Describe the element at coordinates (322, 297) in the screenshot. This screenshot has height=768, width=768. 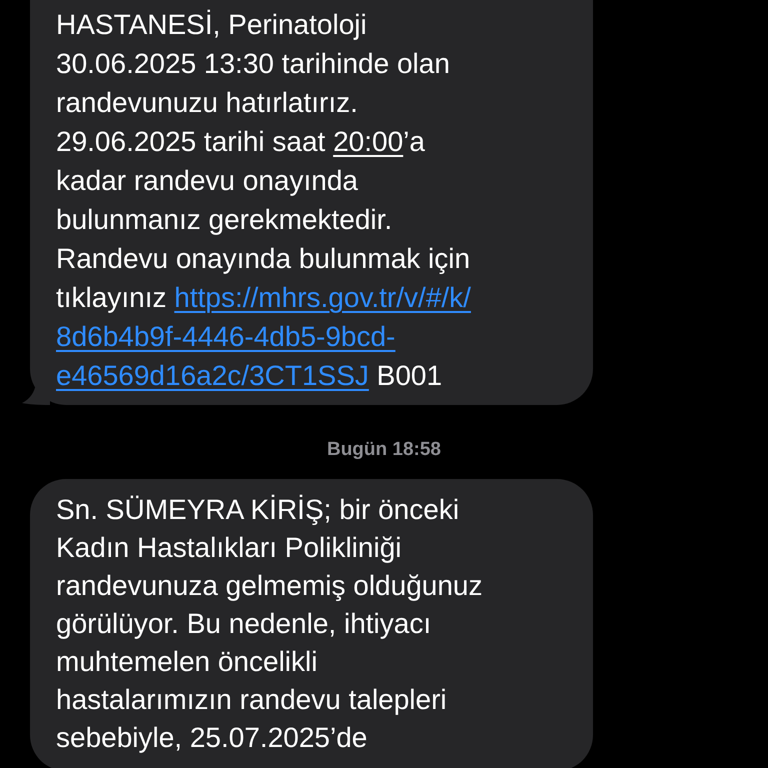
I see `url-link: https://mhrs.gov.tr/v/#/k/` at that location.